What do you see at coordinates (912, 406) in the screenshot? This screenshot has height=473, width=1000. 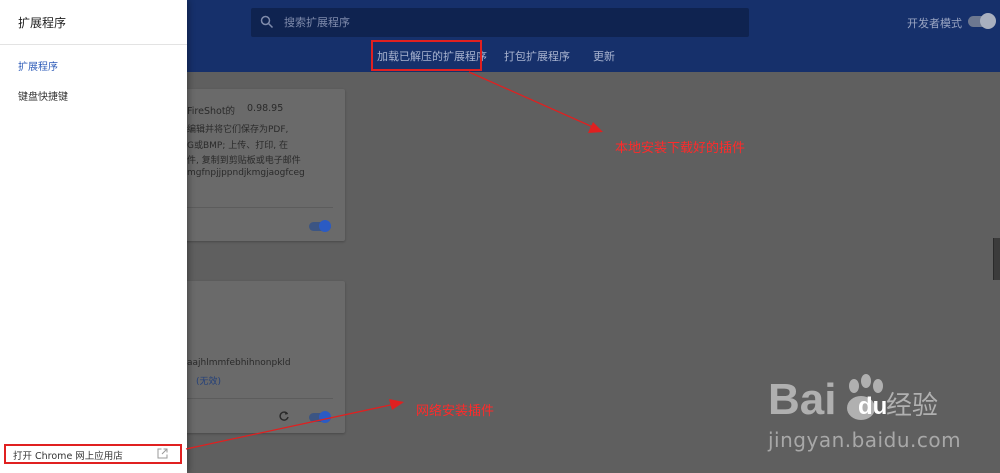 I see `svg-text: 经验` at bounding box center [912, 406].